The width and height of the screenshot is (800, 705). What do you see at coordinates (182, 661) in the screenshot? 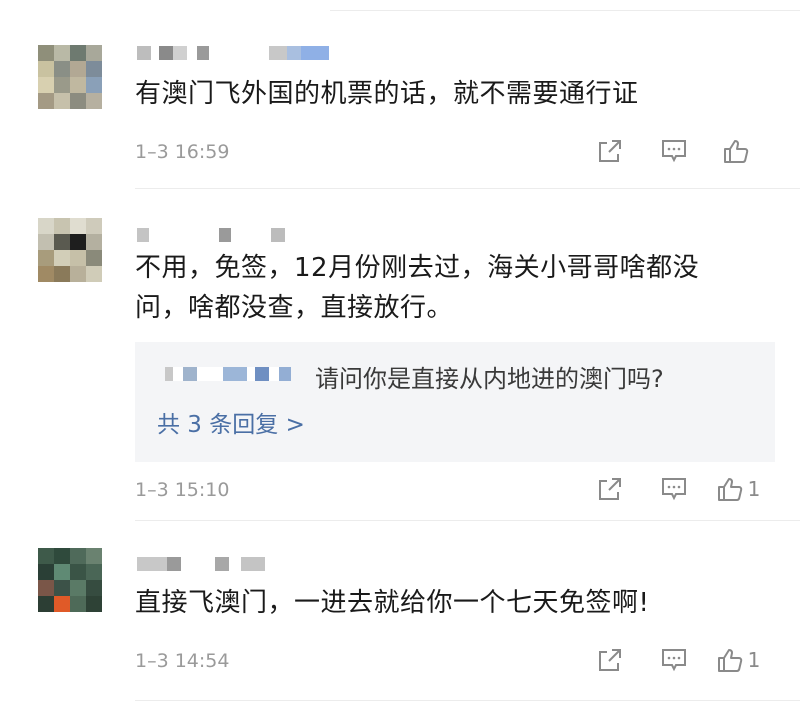
I see `comment-time: 1–3 14:54` at bounding box center [182, 661].